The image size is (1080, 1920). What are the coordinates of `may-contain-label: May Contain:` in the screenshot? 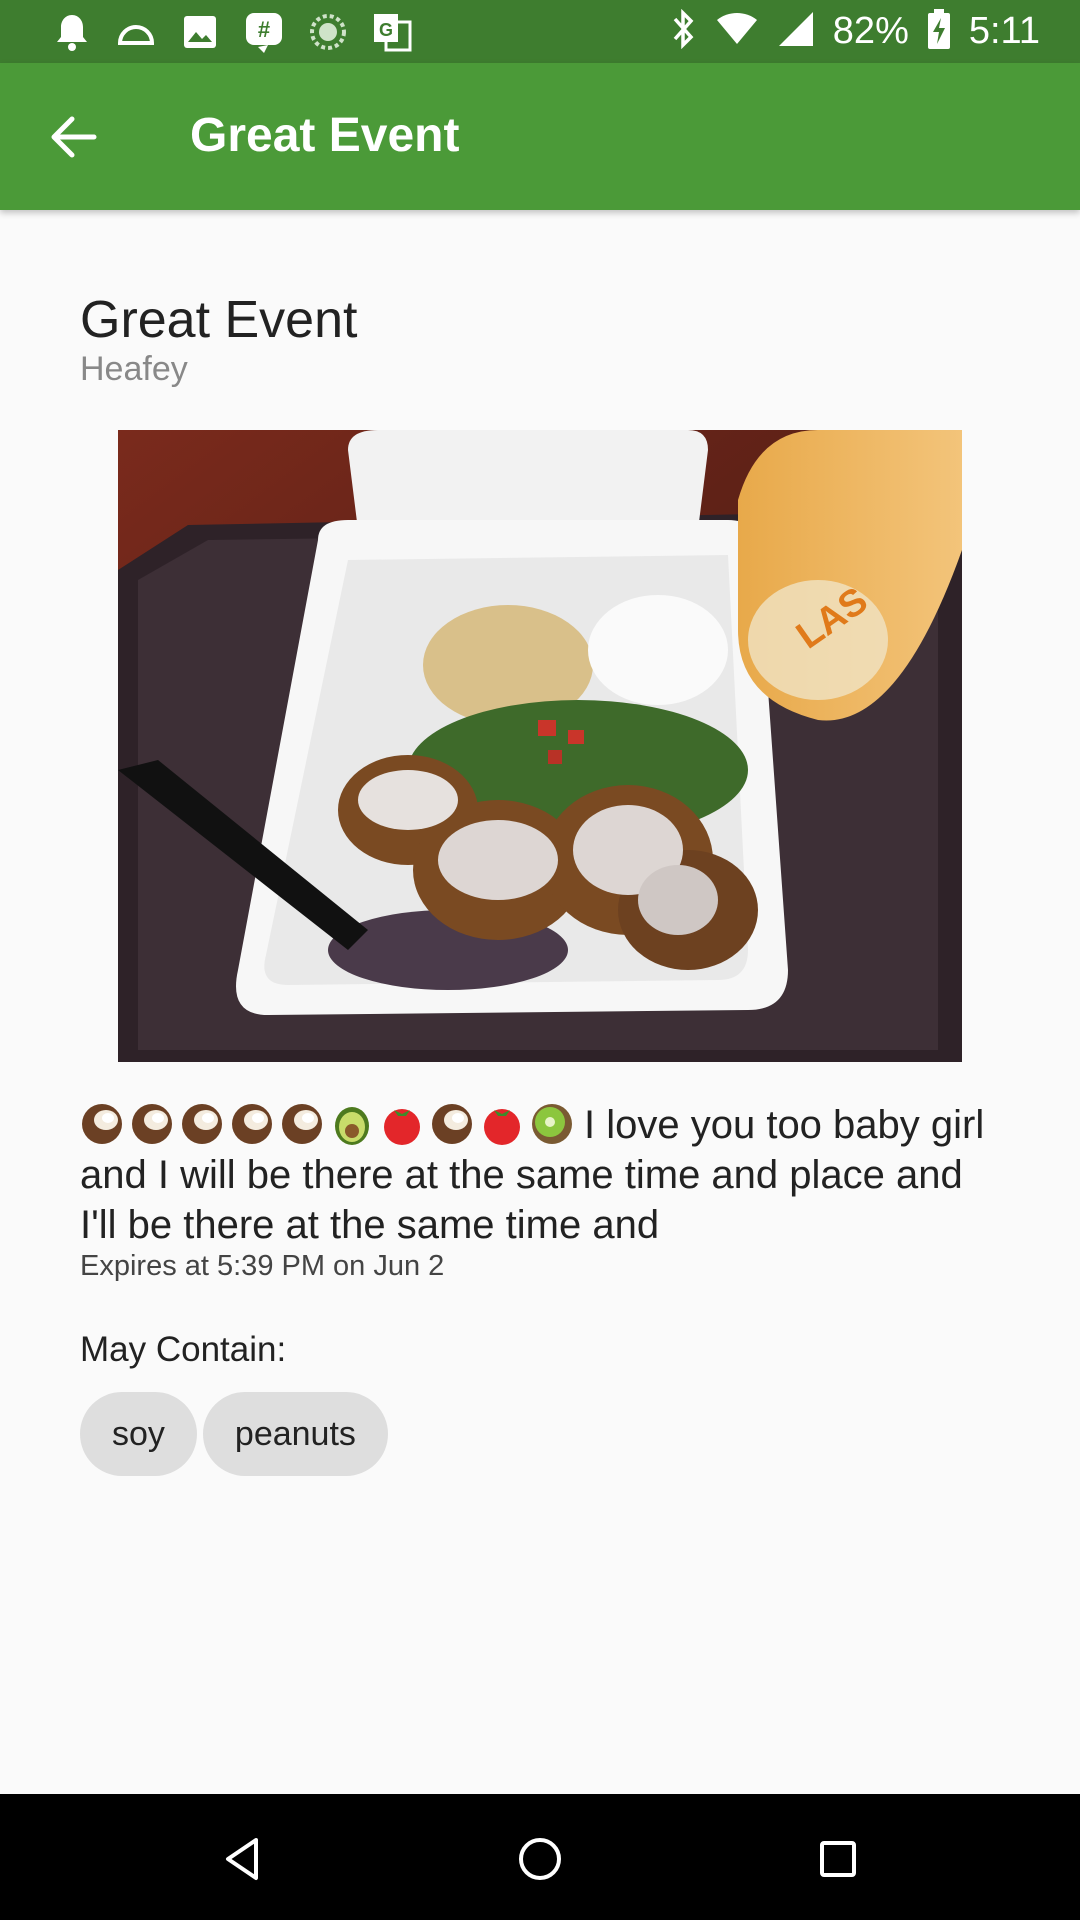 It's located at (183, 1349).